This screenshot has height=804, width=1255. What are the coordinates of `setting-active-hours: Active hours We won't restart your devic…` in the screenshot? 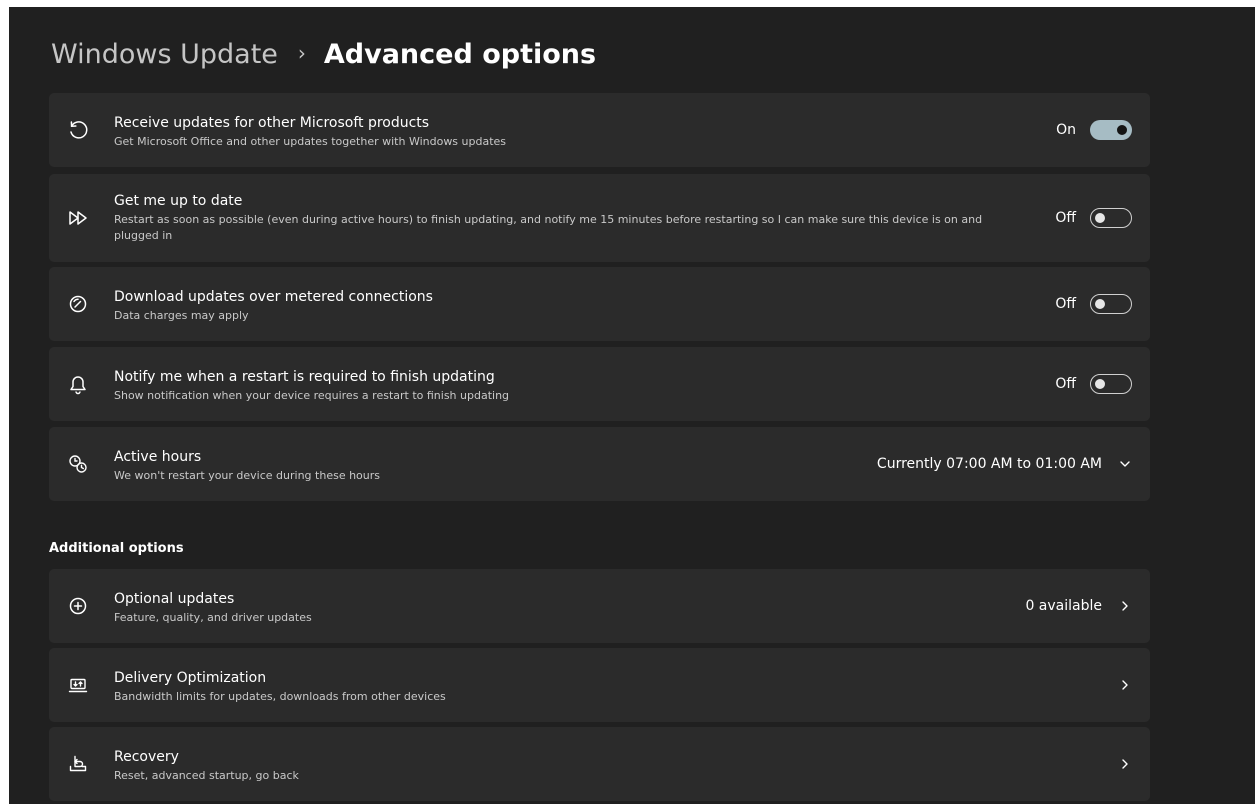 It's located at (599, 464).